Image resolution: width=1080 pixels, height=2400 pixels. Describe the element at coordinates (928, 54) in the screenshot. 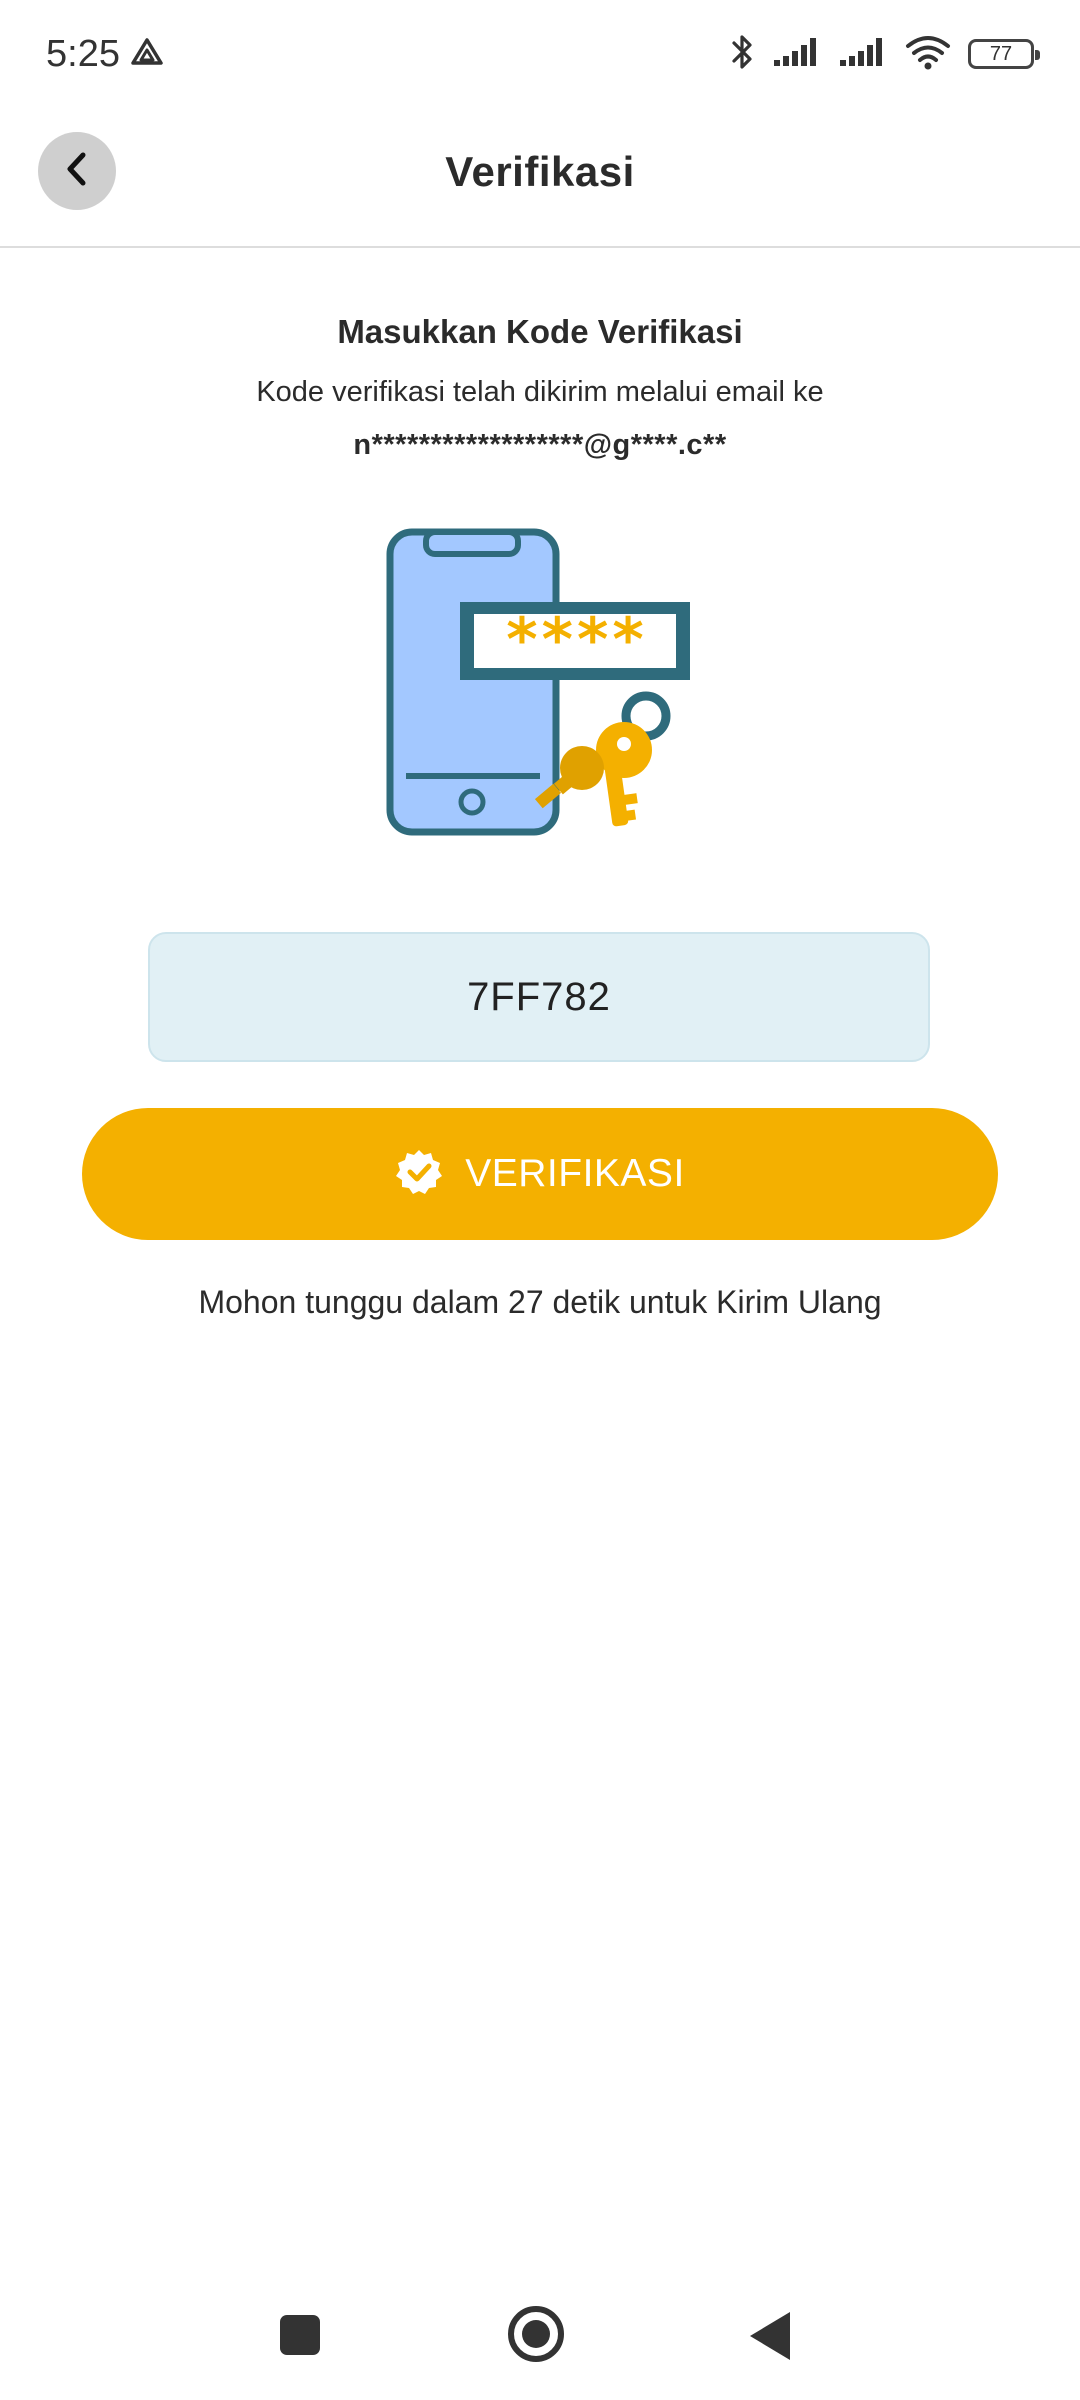

I see `wifi-icon` at that location.